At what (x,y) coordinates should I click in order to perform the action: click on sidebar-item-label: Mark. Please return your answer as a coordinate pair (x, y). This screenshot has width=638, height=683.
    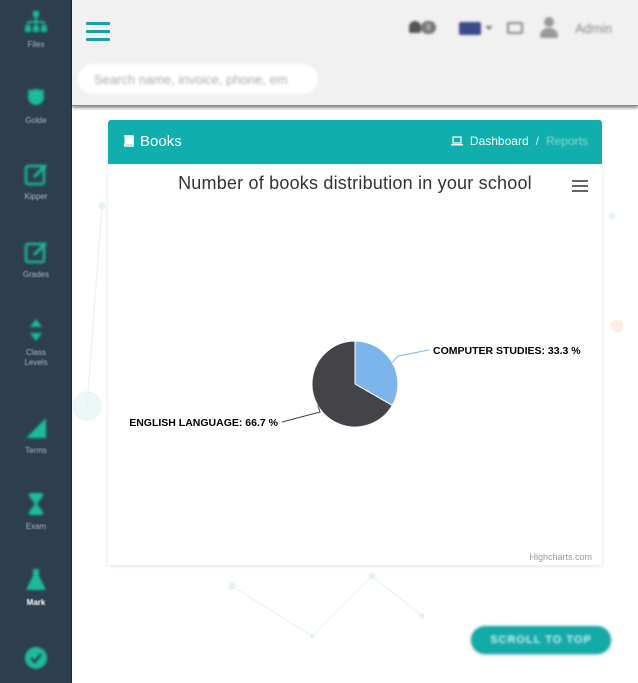
    Looking at the image, I should click on (36, 602).